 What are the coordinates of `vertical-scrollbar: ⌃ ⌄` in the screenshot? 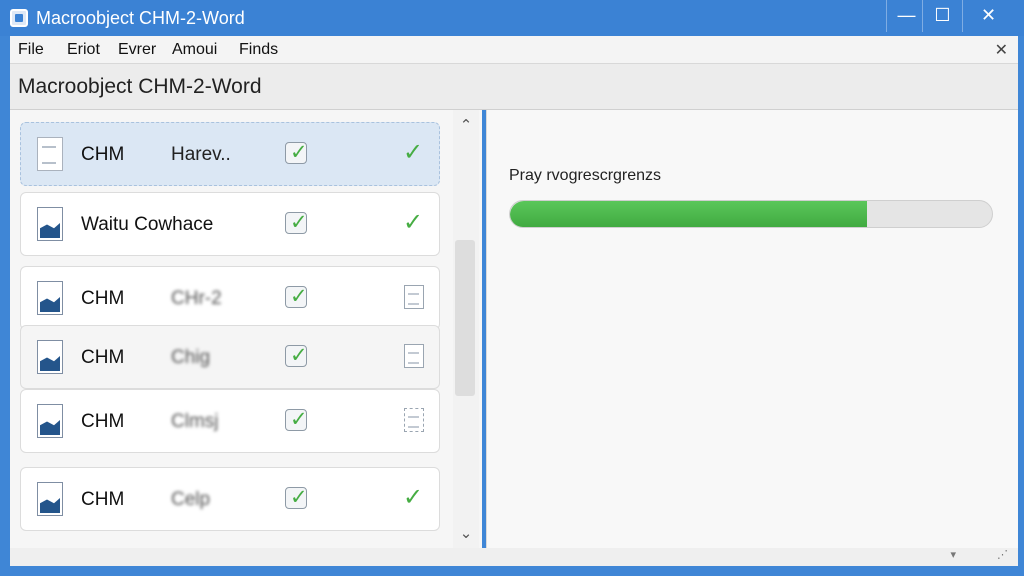 It's located at (466, 329).